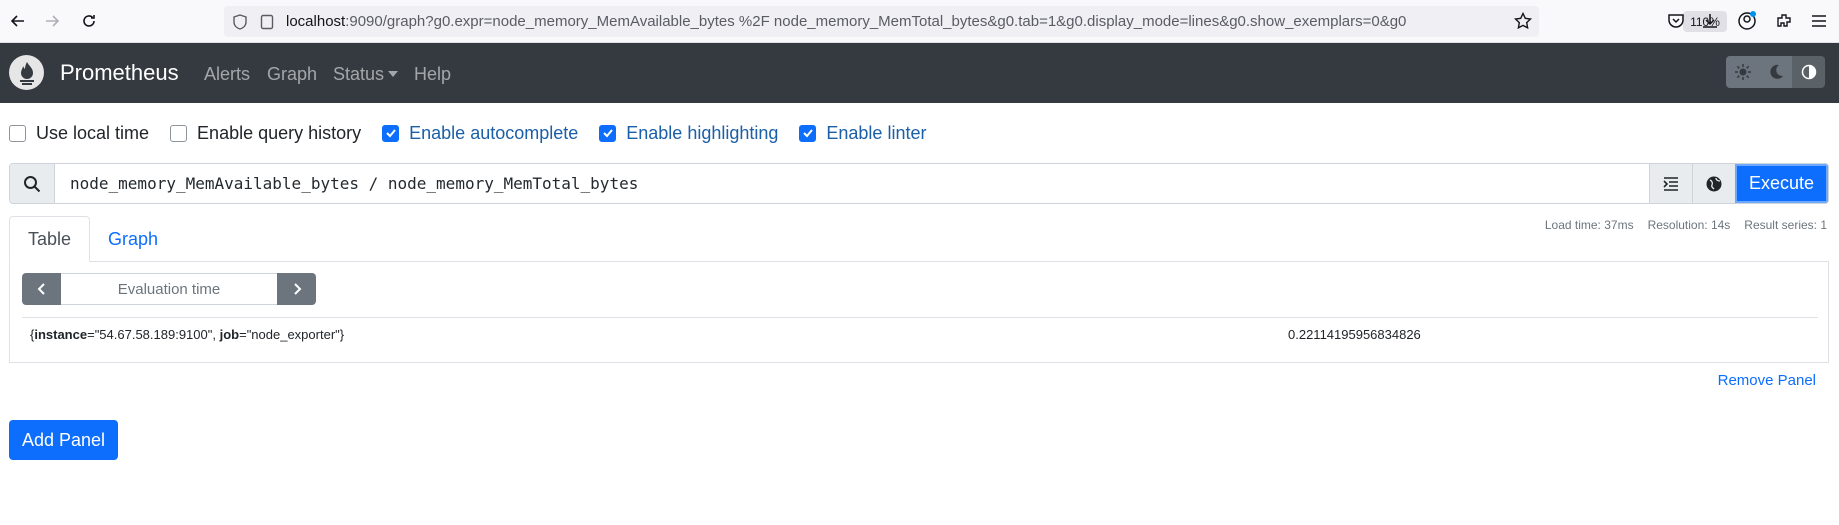 This screenshot has height=525, width=1839. What do you see at coordinates (153, 334) in the screenshot?
I see `label-value: "54.67.58.189:9100"` at bounding box center [153, 334].